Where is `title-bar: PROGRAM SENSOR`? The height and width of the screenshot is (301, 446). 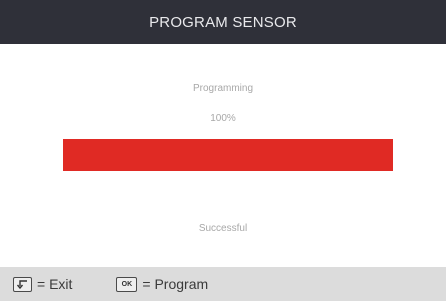 title-bar: PROGRAM SENSOR is located at coordinates (223, 22).